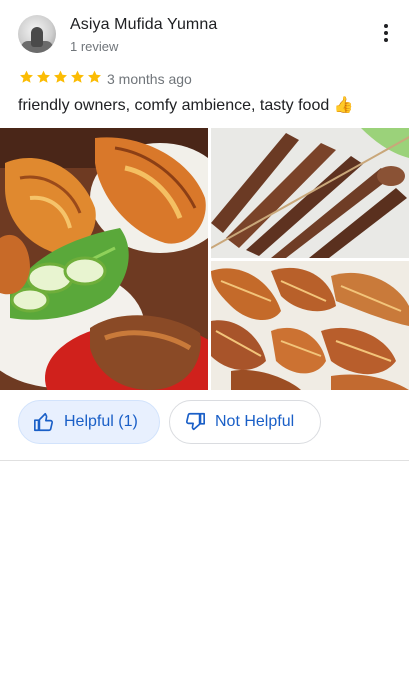  Describe the element at coordinates (204, 460) in the screenshot. I see `divider` at that location.